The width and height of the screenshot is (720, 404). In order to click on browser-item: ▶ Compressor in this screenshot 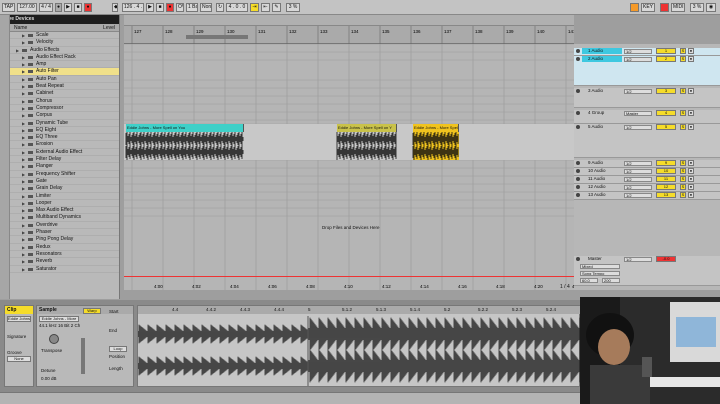, I will do `click(59, 109)`.